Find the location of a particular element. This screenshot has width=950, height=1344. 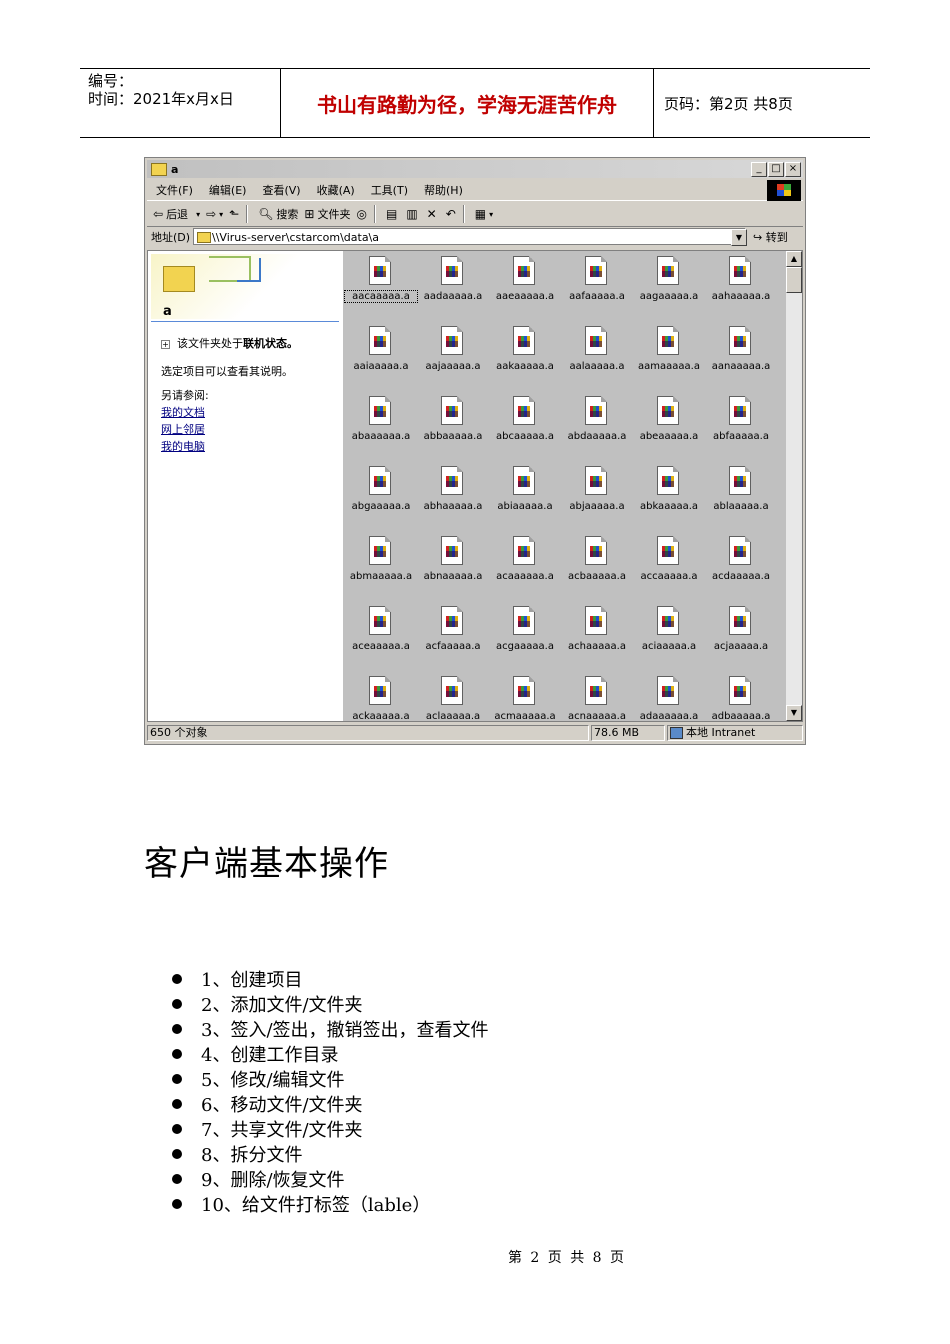

file-item: acgaaaaa.a is located at coordinates (525, 636).